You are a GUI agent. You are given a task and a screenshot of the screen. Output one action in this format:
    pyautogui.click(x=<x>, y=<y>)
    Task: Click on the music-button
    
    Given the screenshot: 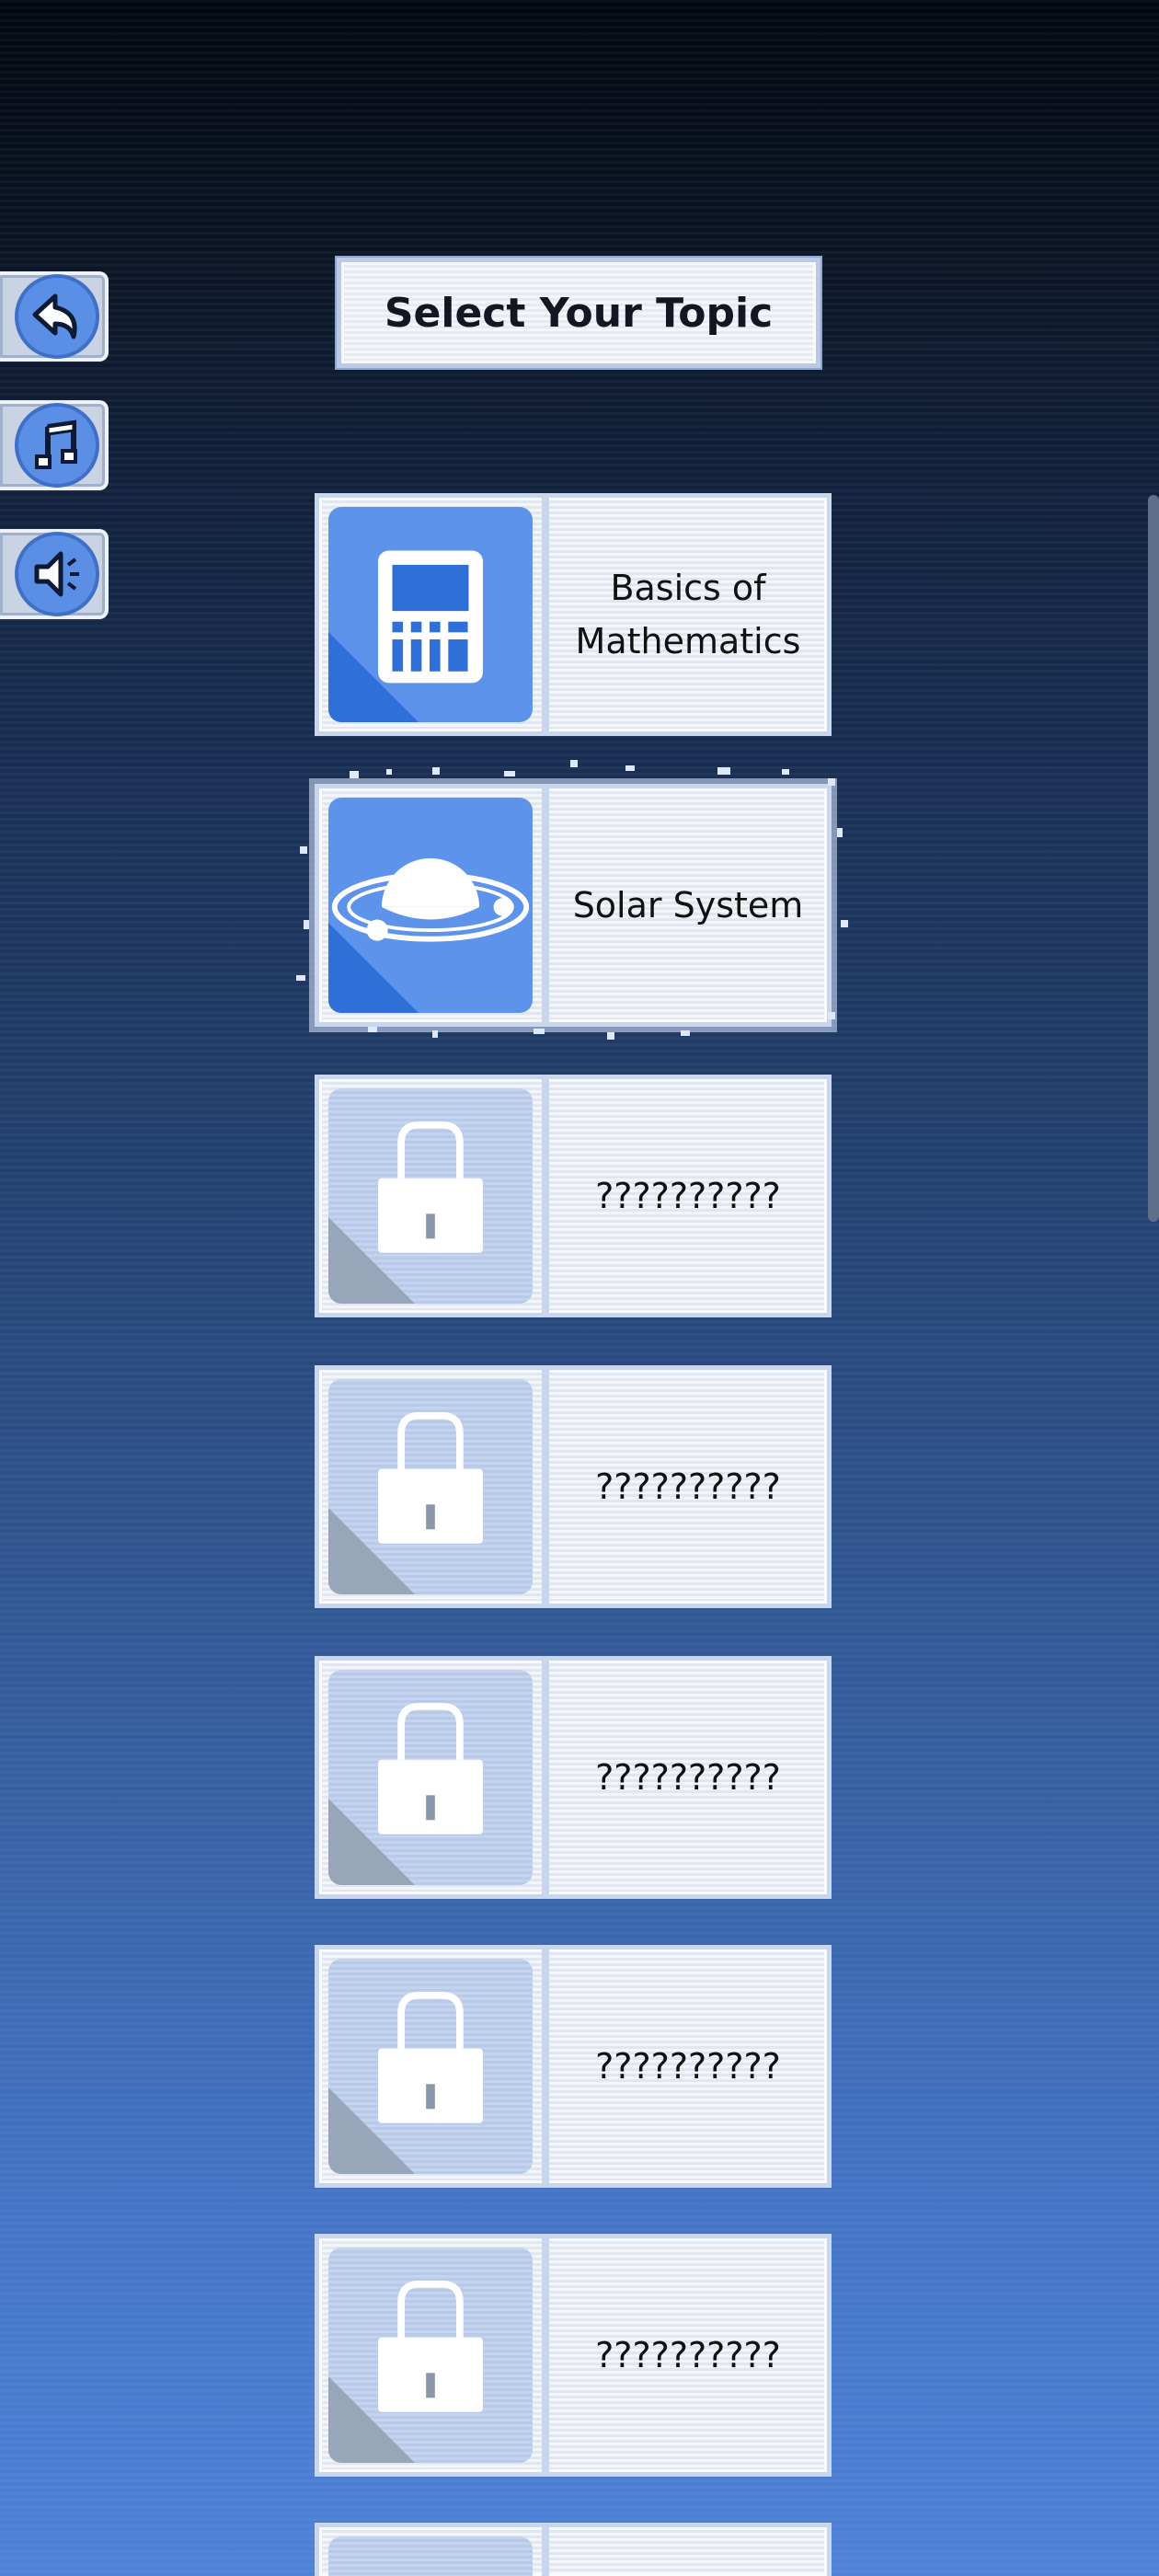 What is the action you would take?
    pyautogui.click(x=54, y=445)
    